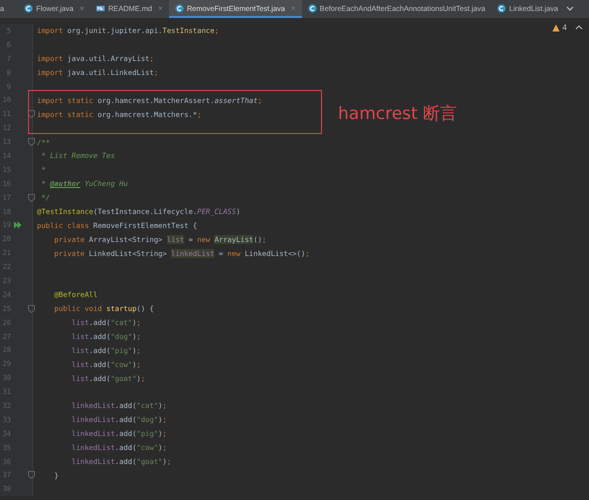 The height and width of the screenshot is (500, 589). I want to click on warning-icon, so click(556, 28).